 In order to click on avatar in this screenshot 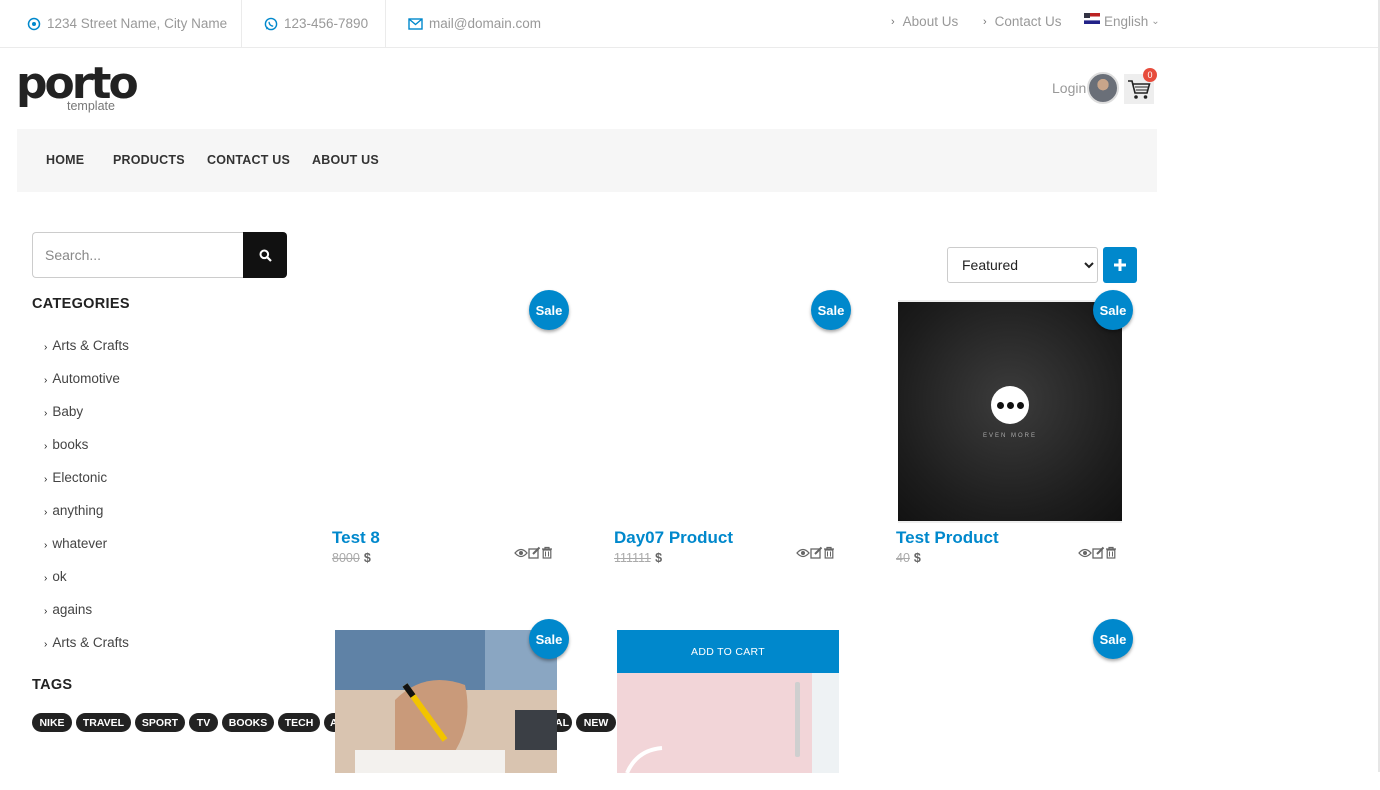, I will do `click(1103, 88)`.